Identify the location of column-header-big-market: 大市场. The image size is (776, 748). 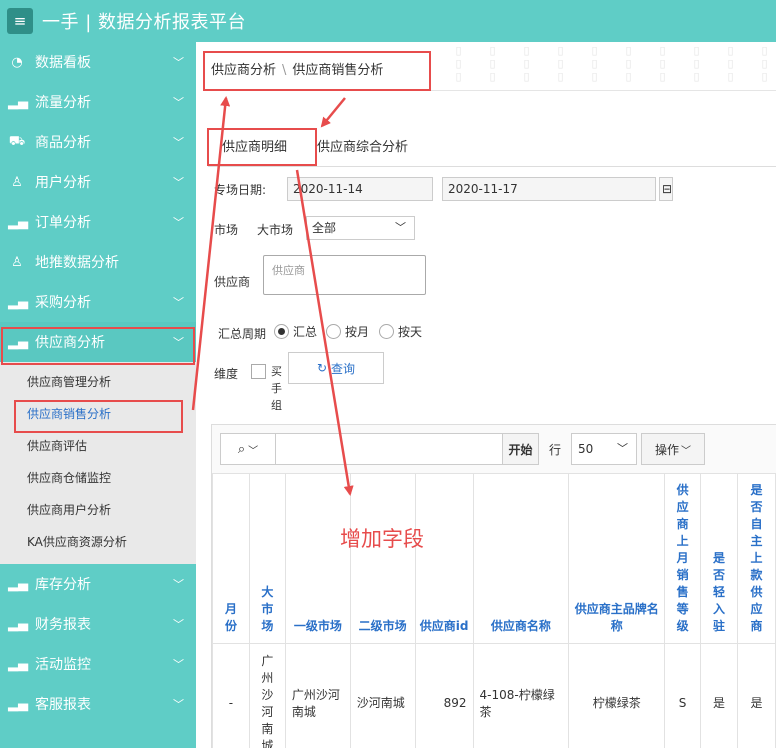
(267, 558).